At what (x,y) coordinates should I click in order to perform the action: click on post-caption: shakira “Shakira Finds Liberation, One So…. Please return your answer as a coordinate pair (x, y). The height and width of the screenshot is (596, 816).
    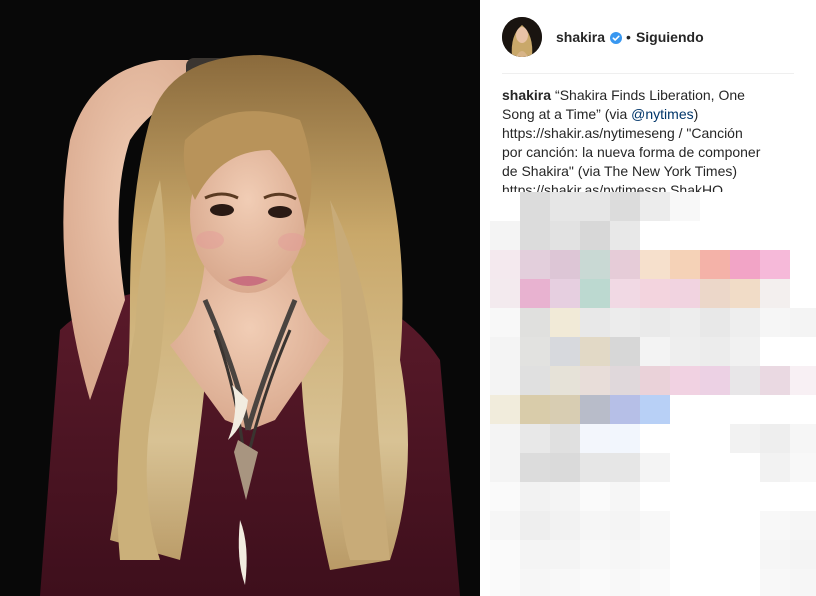
    Looking at the image, I should click on (650, 143).